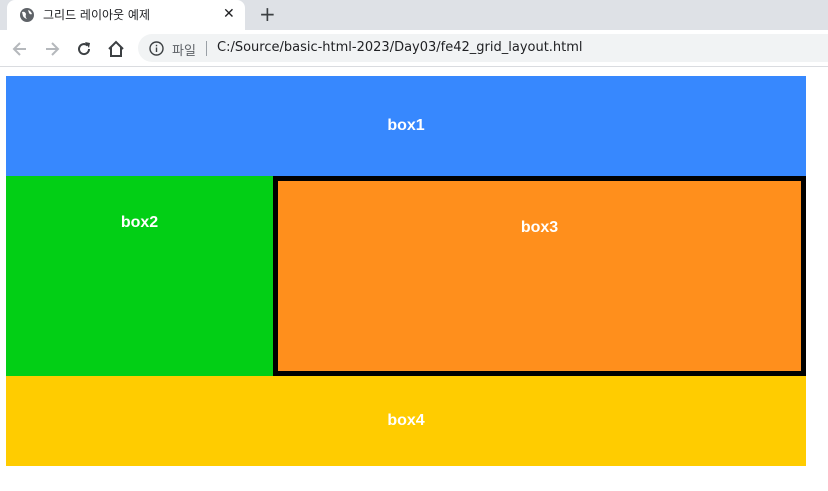 This screenshot has height=491, width=828. What do you see at coordinates (156, 48) in the screenshot?
I see `info-icon` at bounding box center [156, 48].